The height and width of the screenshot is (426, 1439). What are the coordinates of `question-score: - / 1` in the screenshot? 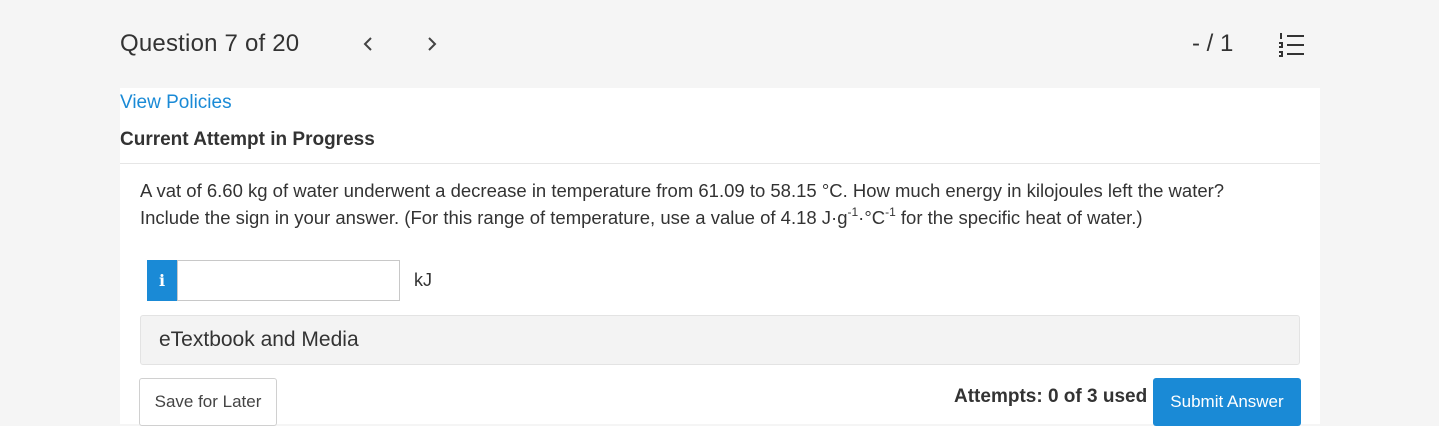 It's located at (1213, 43).